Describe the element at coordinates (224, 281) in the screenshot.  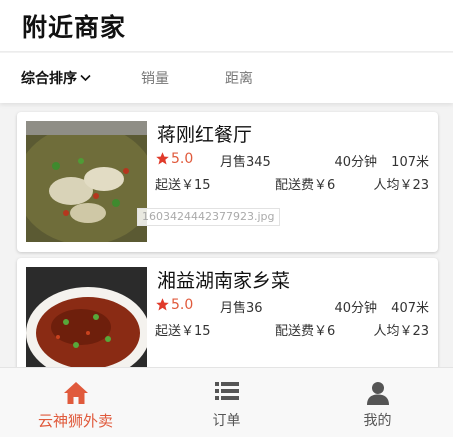
I see `shop-name: 湘益湖南家乡菜` at that location.